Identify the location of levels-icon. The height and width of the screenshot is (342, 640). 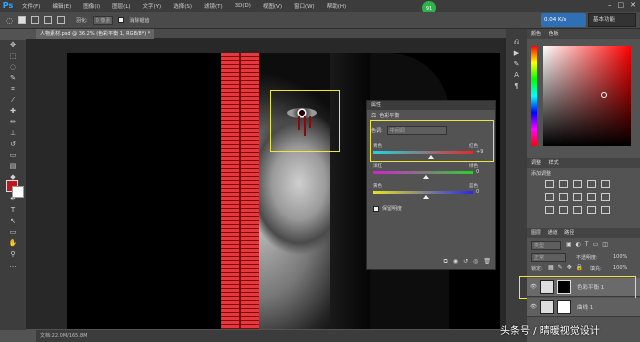
(563, 184).